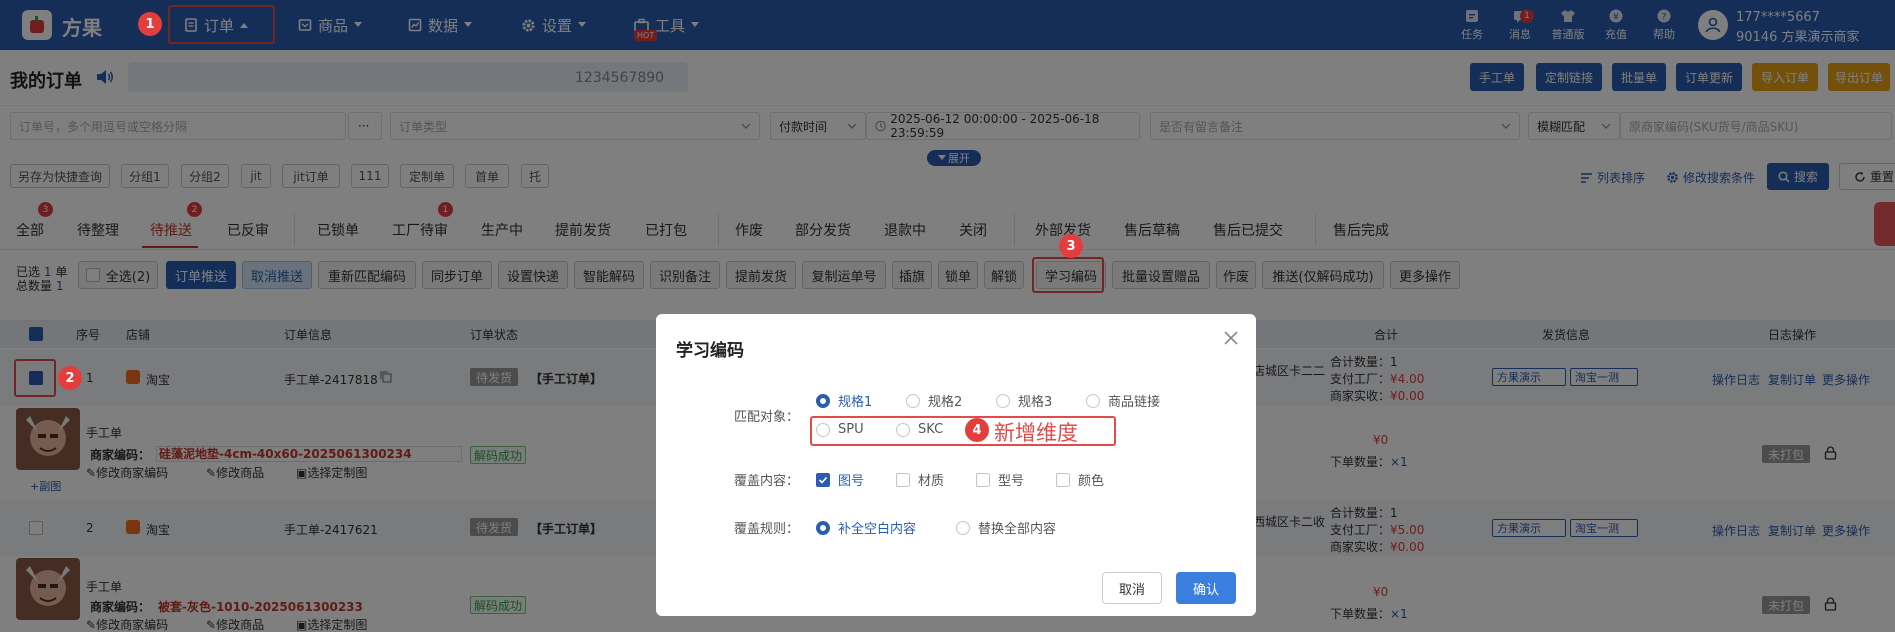 The height and width of the screenshot is (633, 1895). I want to click on rule-label: 覆盖规则：, so click(767, 529).